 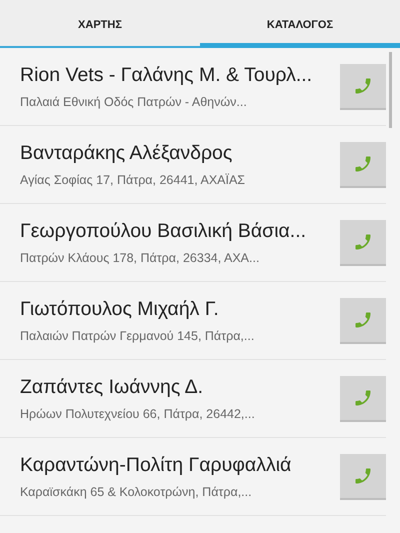 I want to click on contact-name: Γιωτόπουλος Μιχαήλ Γ., so click(x=120, y=309).